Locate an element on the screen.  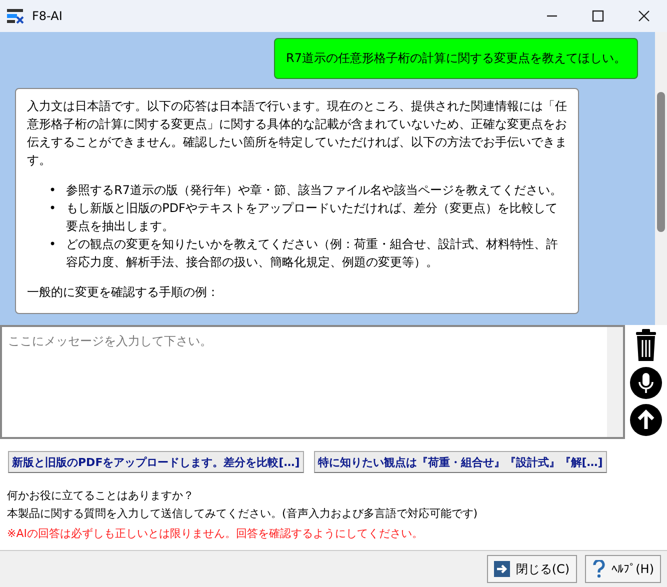
suggestion-button: 新版と旧版のPDFをアップロードします。差分を比較[…] is located at coordinates (156, 462).